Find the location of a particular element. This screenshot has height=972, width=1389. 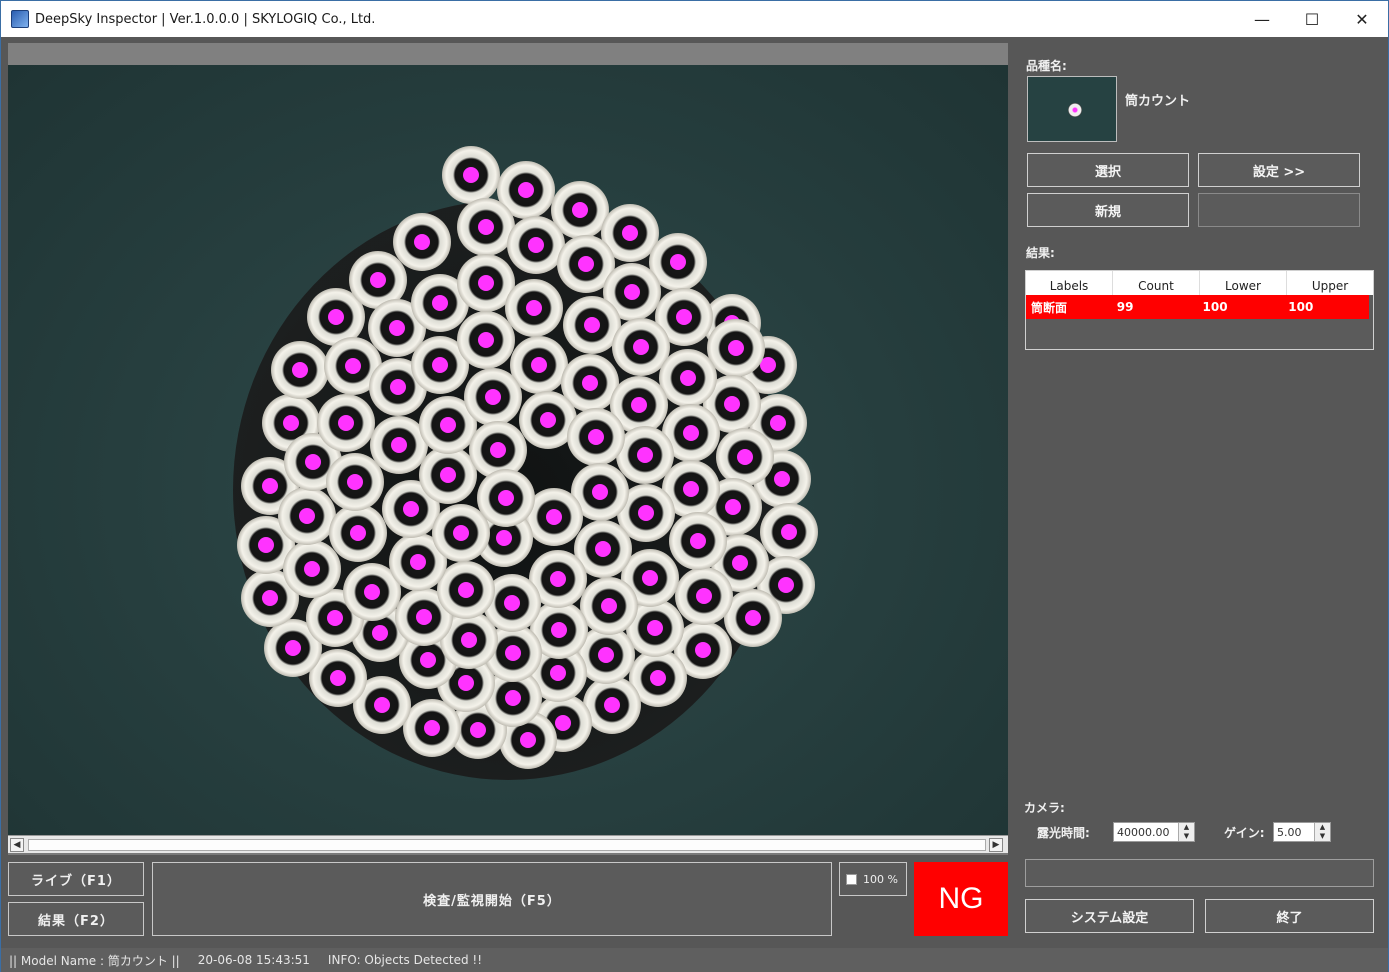

exposure-spinner: 40000.00 ▲ ▼ is located at coordinates (1154, 832).